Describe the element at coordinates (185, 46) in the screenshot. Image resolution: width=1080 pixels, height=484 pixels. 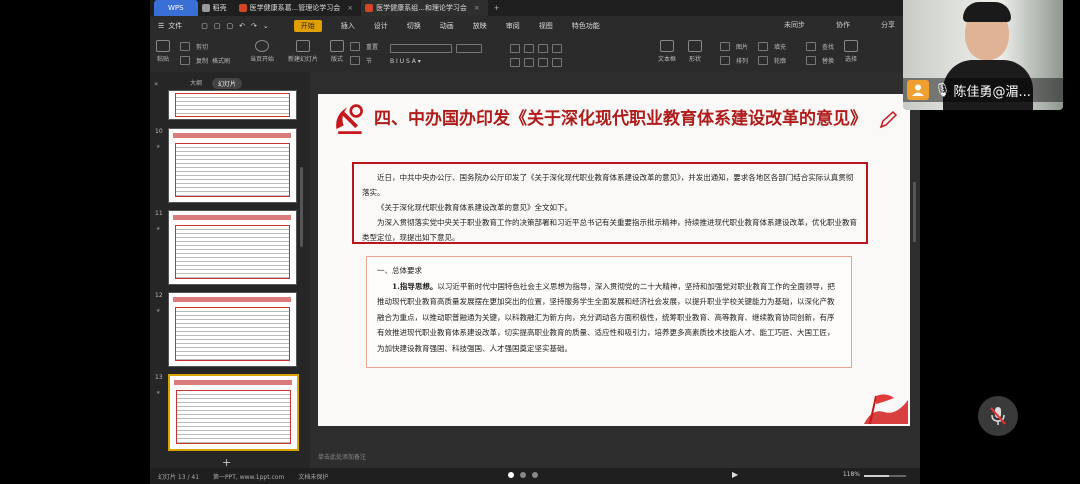
I see `cut-icon` at that location.